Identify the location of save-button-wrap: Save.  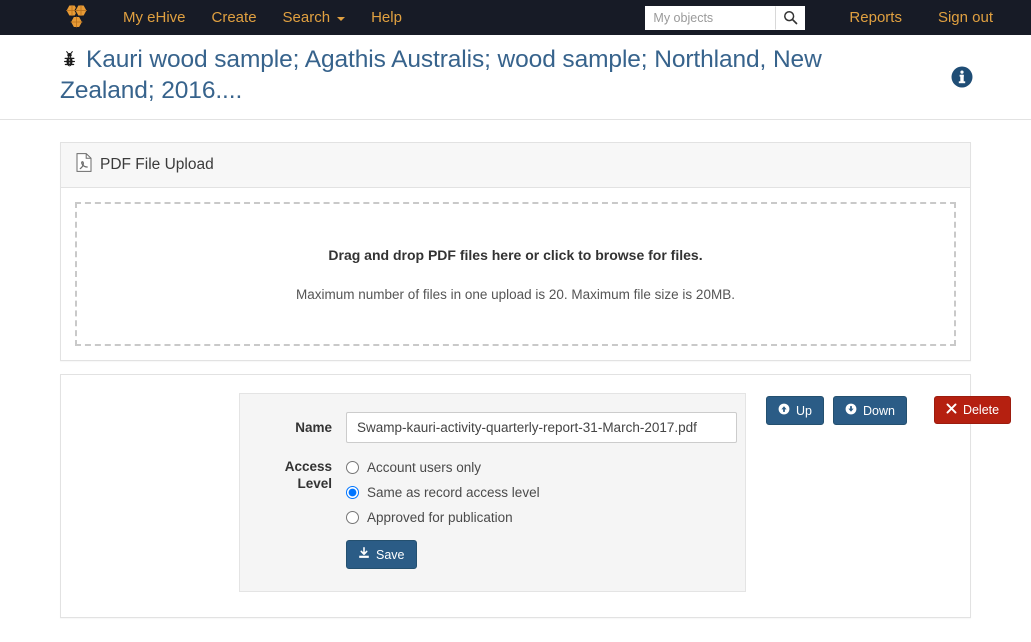
(486, 554).